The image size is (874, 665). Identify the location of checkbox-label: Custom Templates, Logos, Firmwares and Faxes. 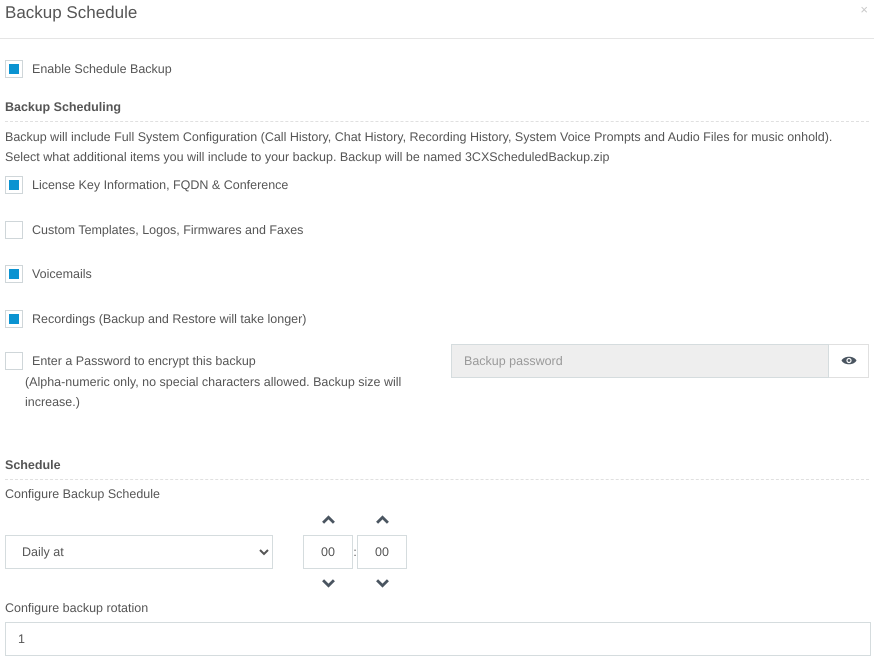
(168, 229).